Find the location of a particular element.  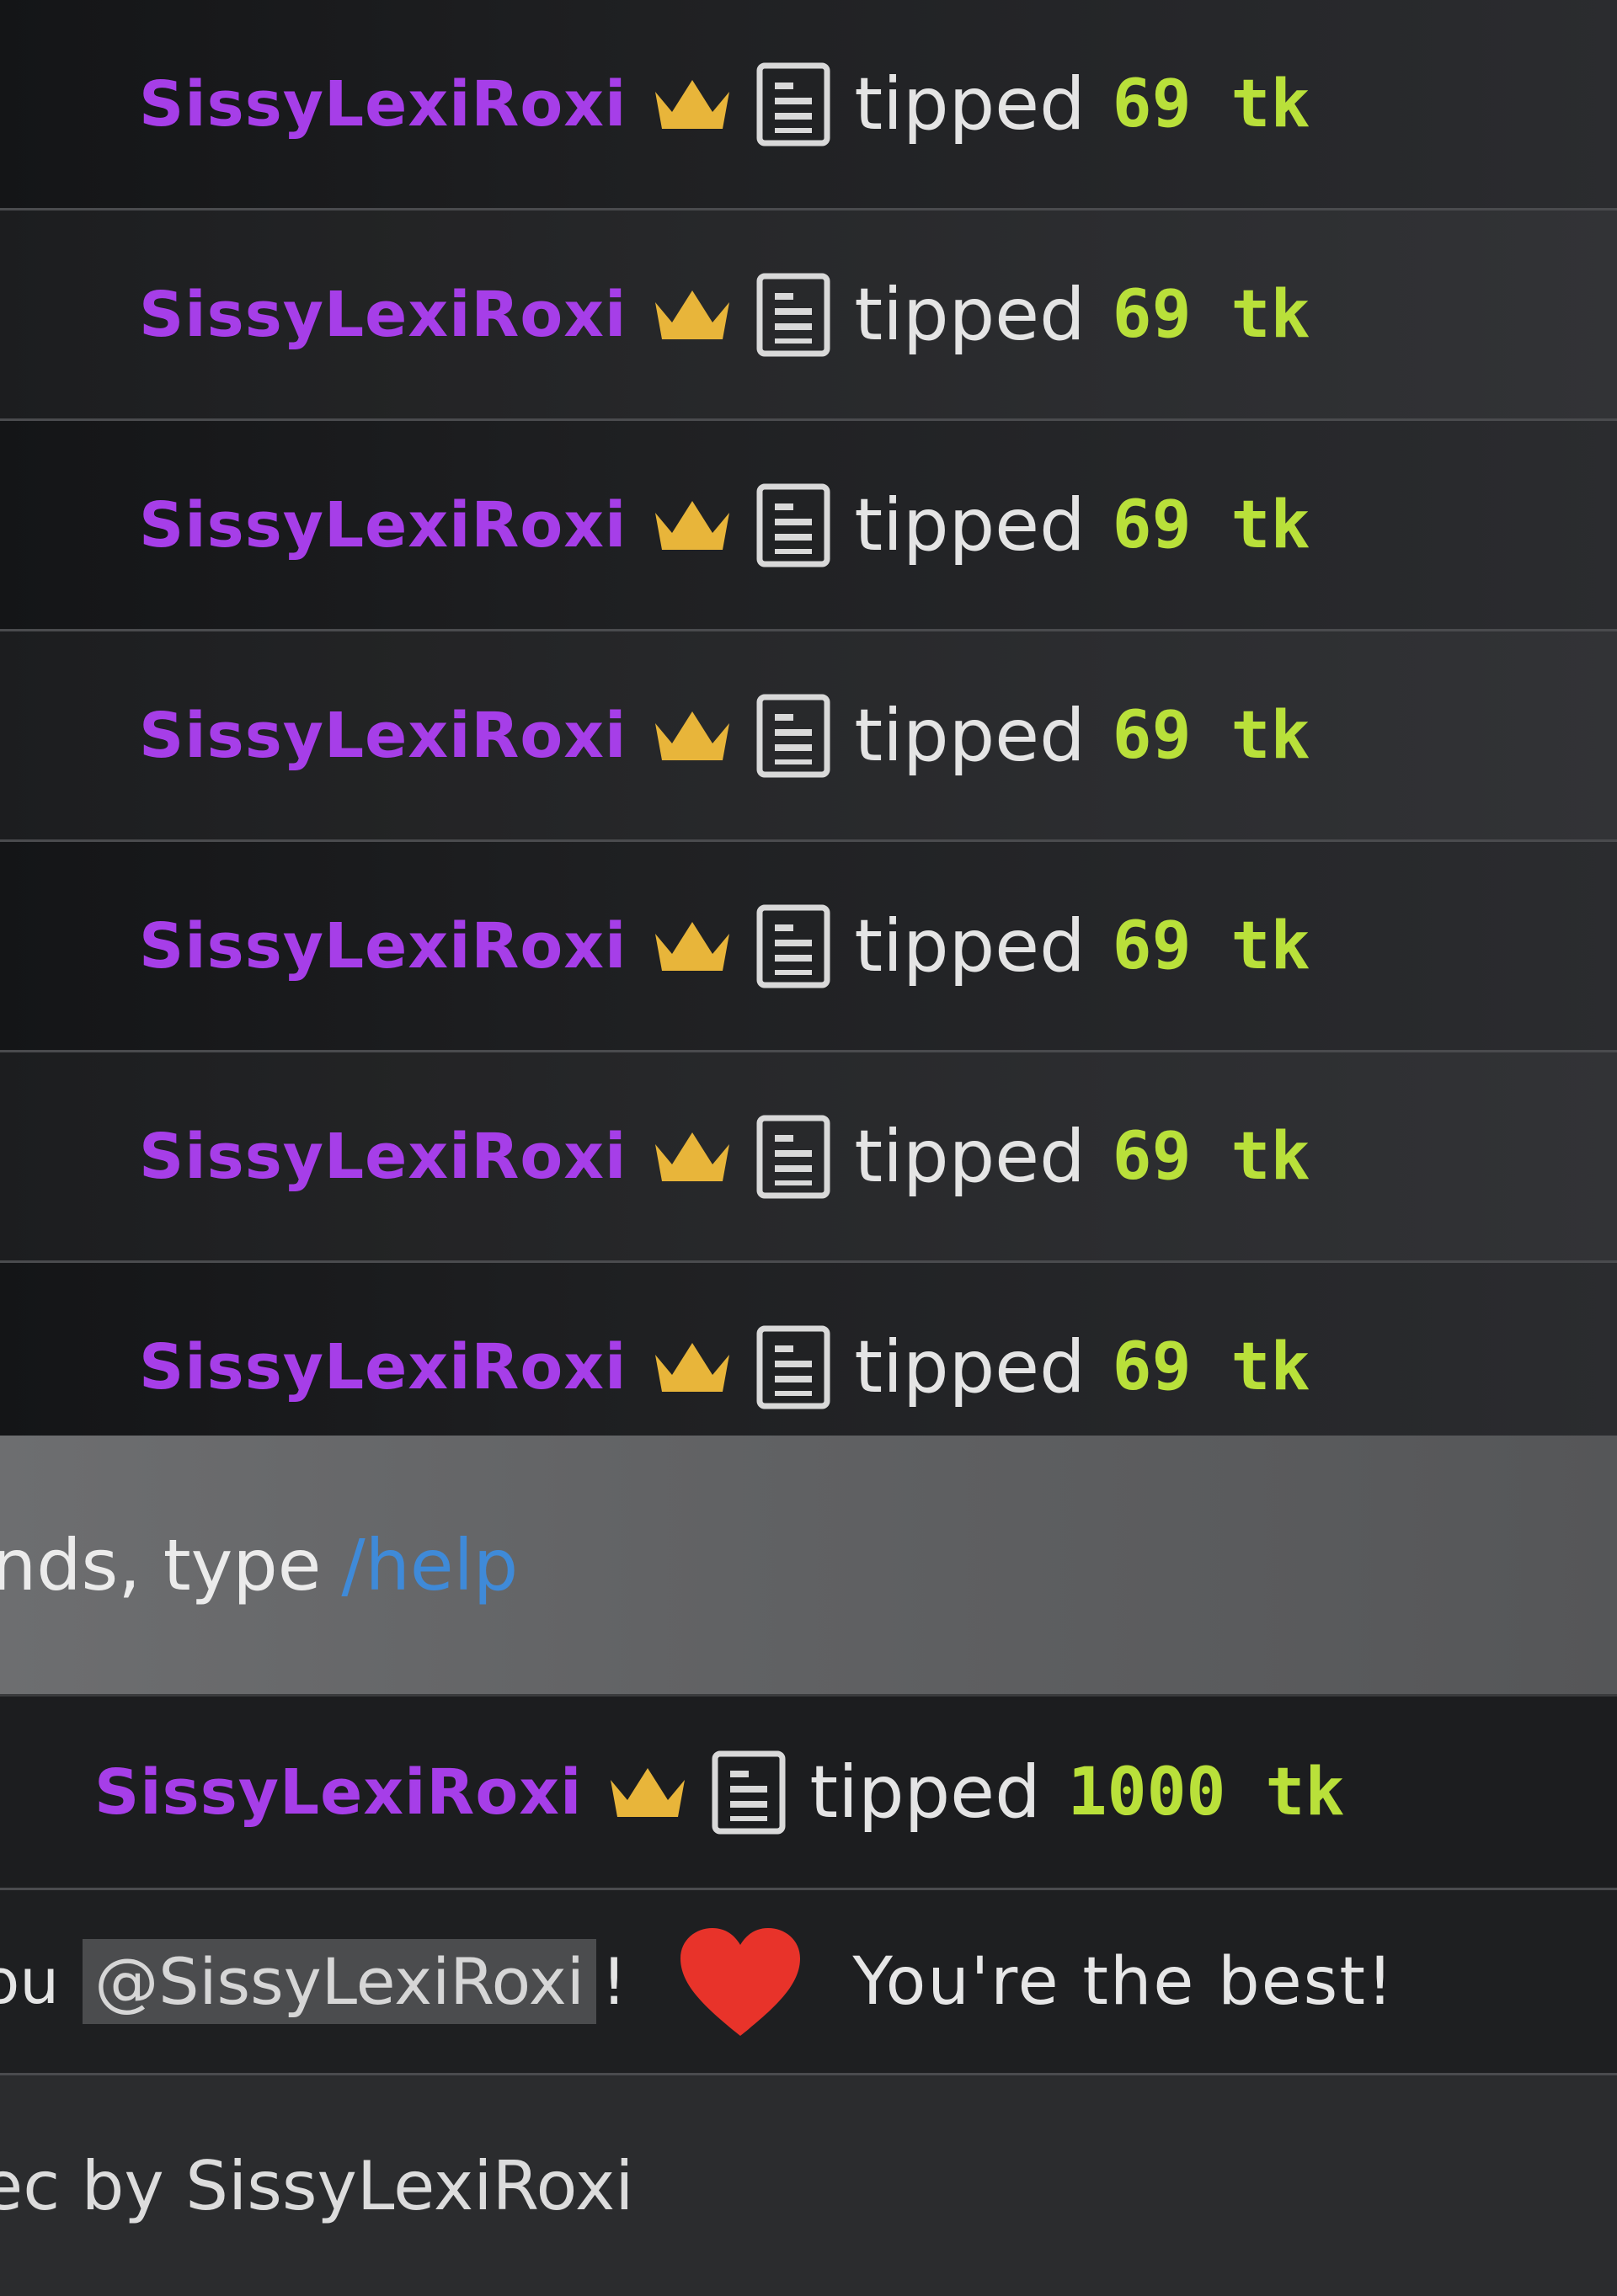

message-text: ec by SissyLexiRoxi is located at coordinates (317, 2185).